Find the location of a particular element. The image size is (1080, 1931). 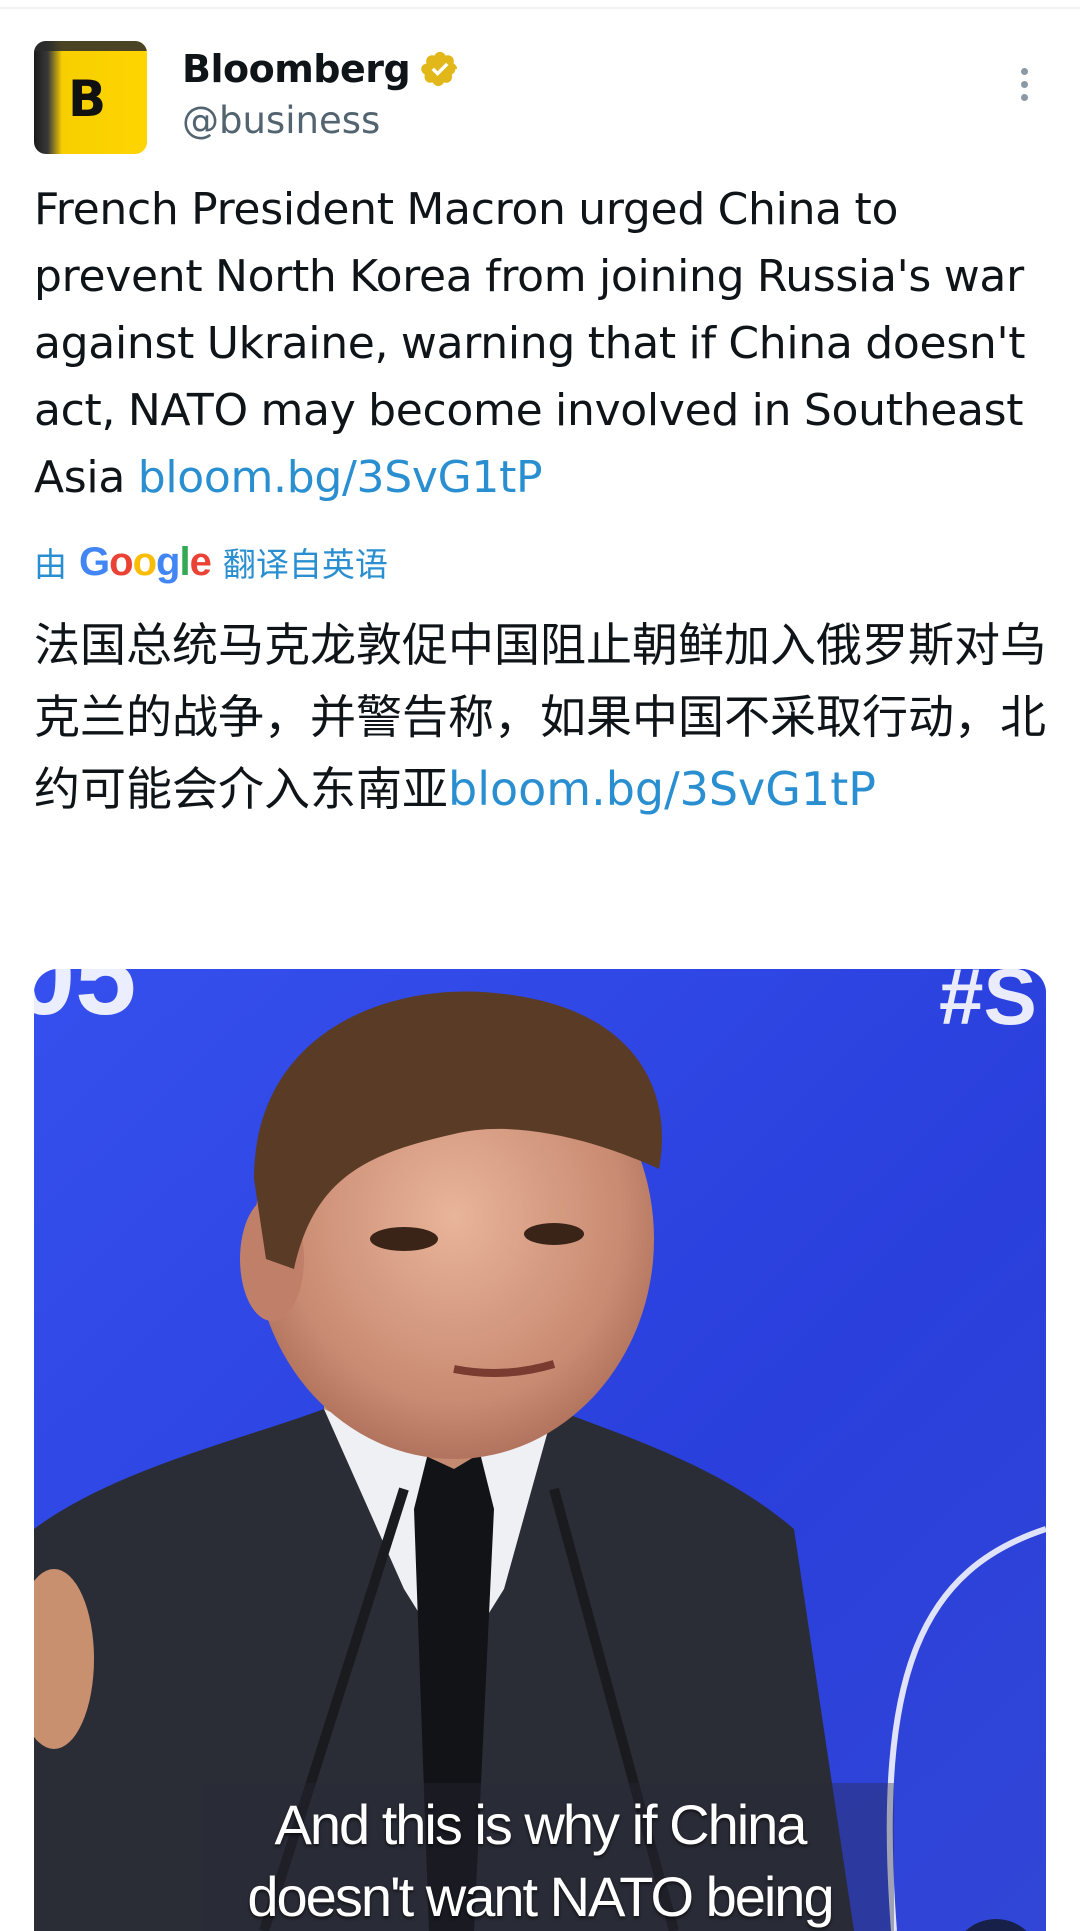

translation-attribution: 由 Google 翻译自英语 is located at coordinates (211, 562).